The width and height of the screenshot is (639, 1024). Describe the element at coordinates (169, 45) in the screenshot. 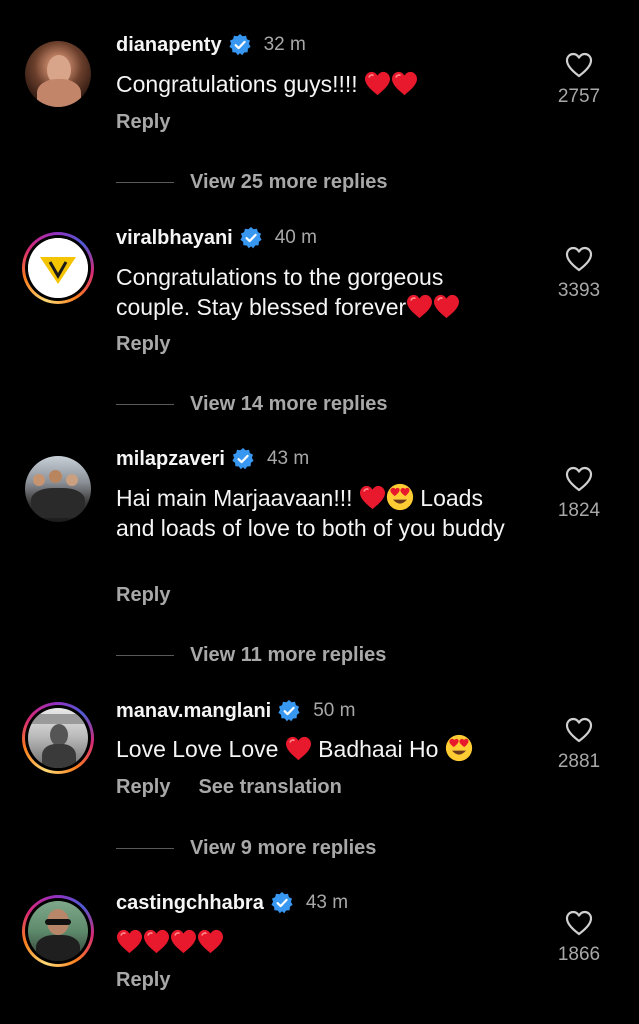

I see `username: dianapenty` at that location.